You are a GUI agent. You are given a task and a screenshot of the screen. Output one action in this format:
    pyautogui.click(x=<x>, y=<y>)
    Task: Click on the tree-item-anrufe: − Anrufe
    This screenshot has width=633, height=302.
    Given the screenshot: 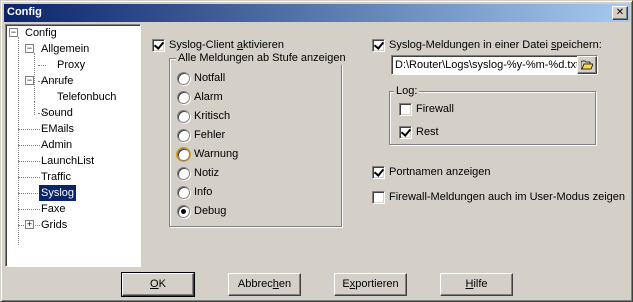 What is the action you would take?
    pyautogui.click(x=71, y=81)
    